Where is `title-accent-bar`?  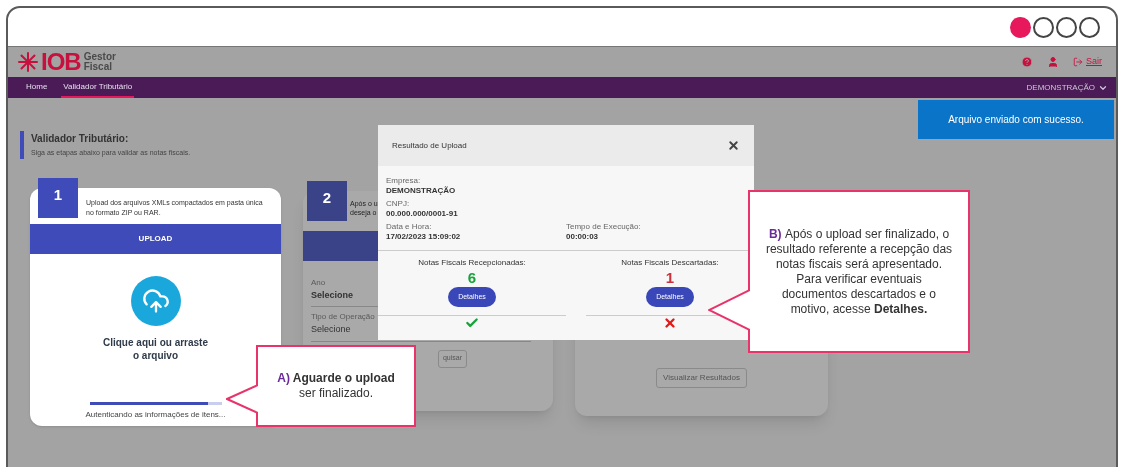 title-accent-bar is located at coordinates (22, 145).